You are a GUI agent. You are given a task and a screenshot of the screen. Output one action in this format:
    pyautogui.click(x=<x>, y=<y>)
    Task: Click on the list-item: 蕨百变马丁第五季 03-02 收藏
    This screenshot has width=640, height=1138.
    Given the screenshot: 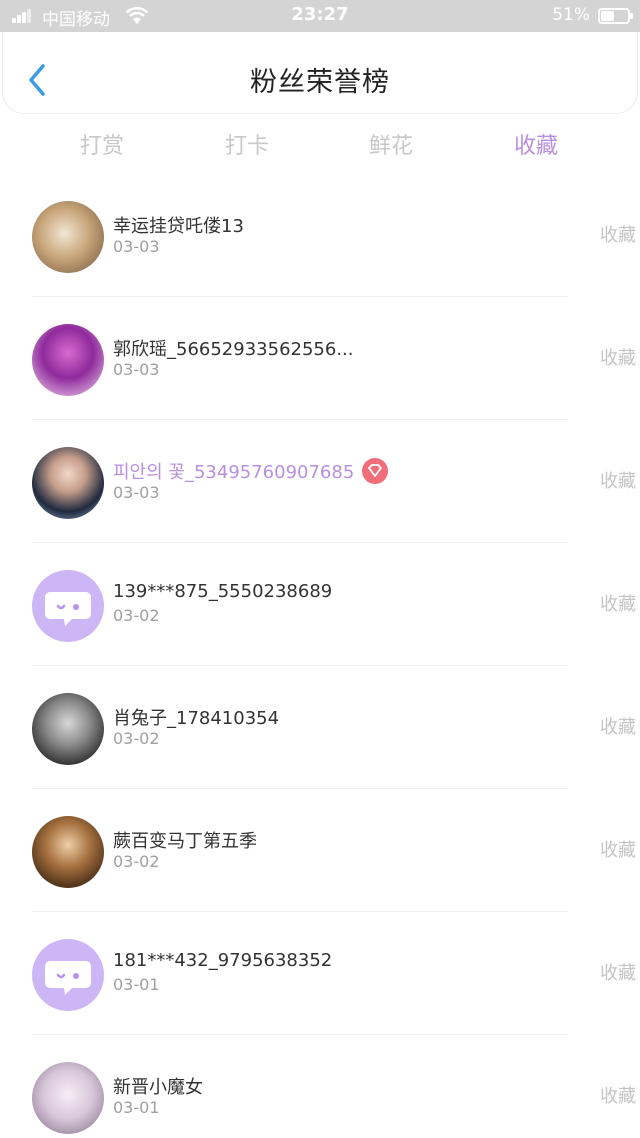 What is the action you would take?
    pyautogui.click(x=334, y=850)
    